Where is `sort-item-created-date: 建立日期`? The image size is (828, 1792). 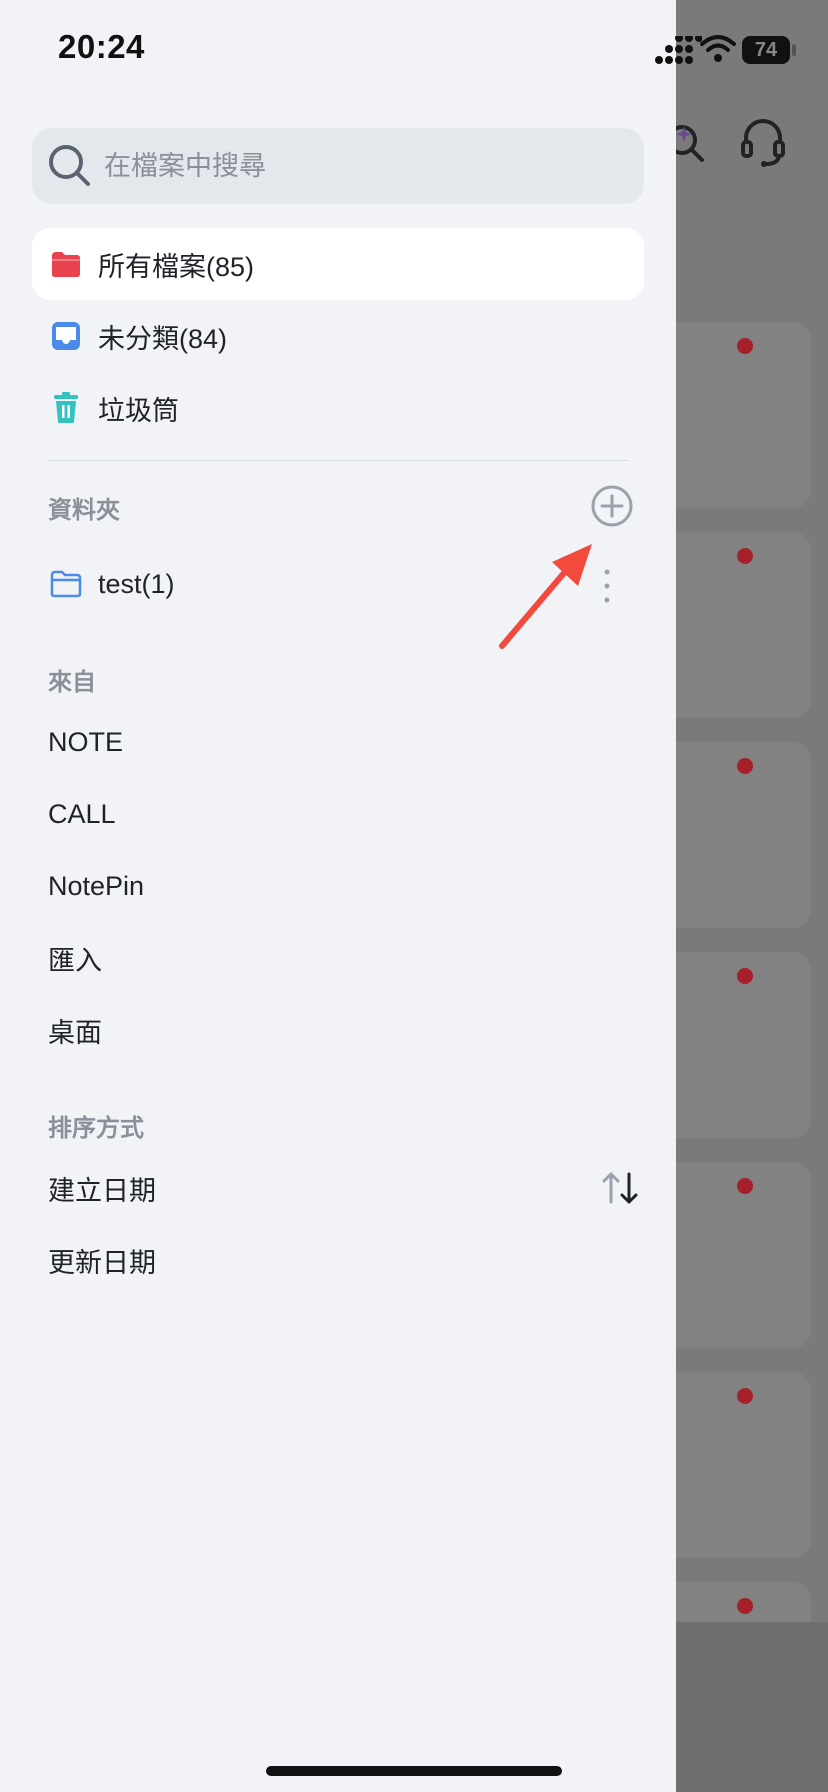 sort-item-created-date: 建立日期 is located at coordinates (346, 1188).